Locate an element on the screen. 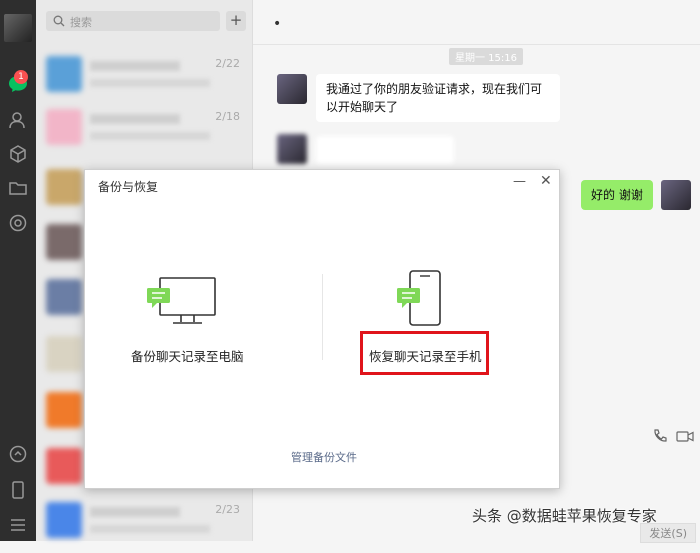 The image size is (700, 553). phone-device-icon is located at coordinates (419, 298).